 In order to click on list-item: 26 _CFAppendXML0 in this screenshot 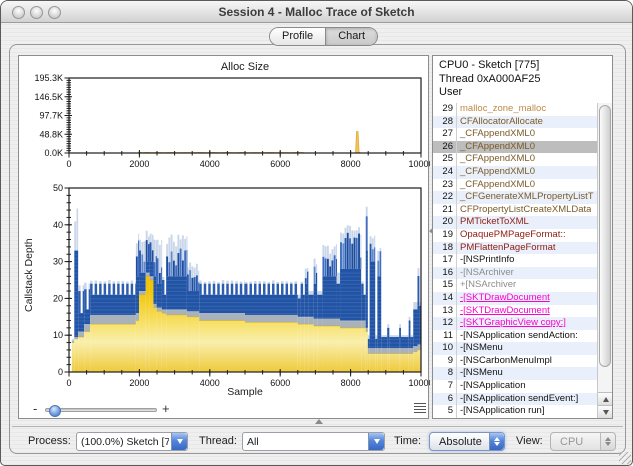, I will do `click(515, 147)`.